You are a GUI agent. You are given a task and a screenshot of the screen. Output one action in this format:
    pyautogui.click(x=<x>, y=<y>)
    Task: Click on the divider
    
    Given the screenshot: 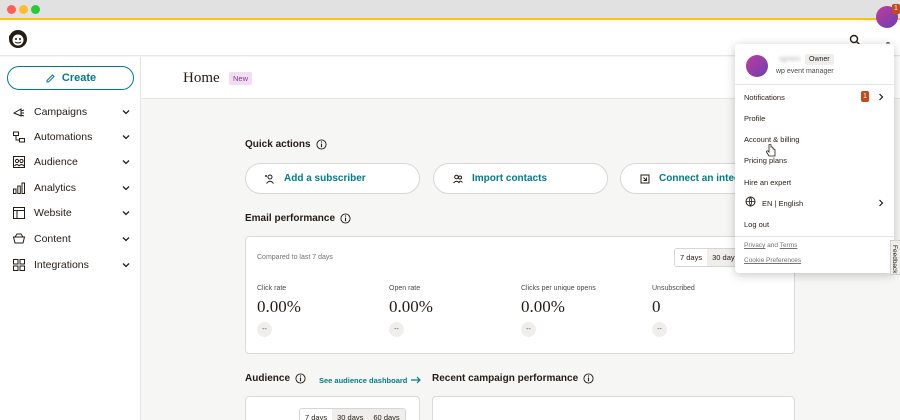 What is the action you would take?
    pyautogui.click(x=814, y=84)
    